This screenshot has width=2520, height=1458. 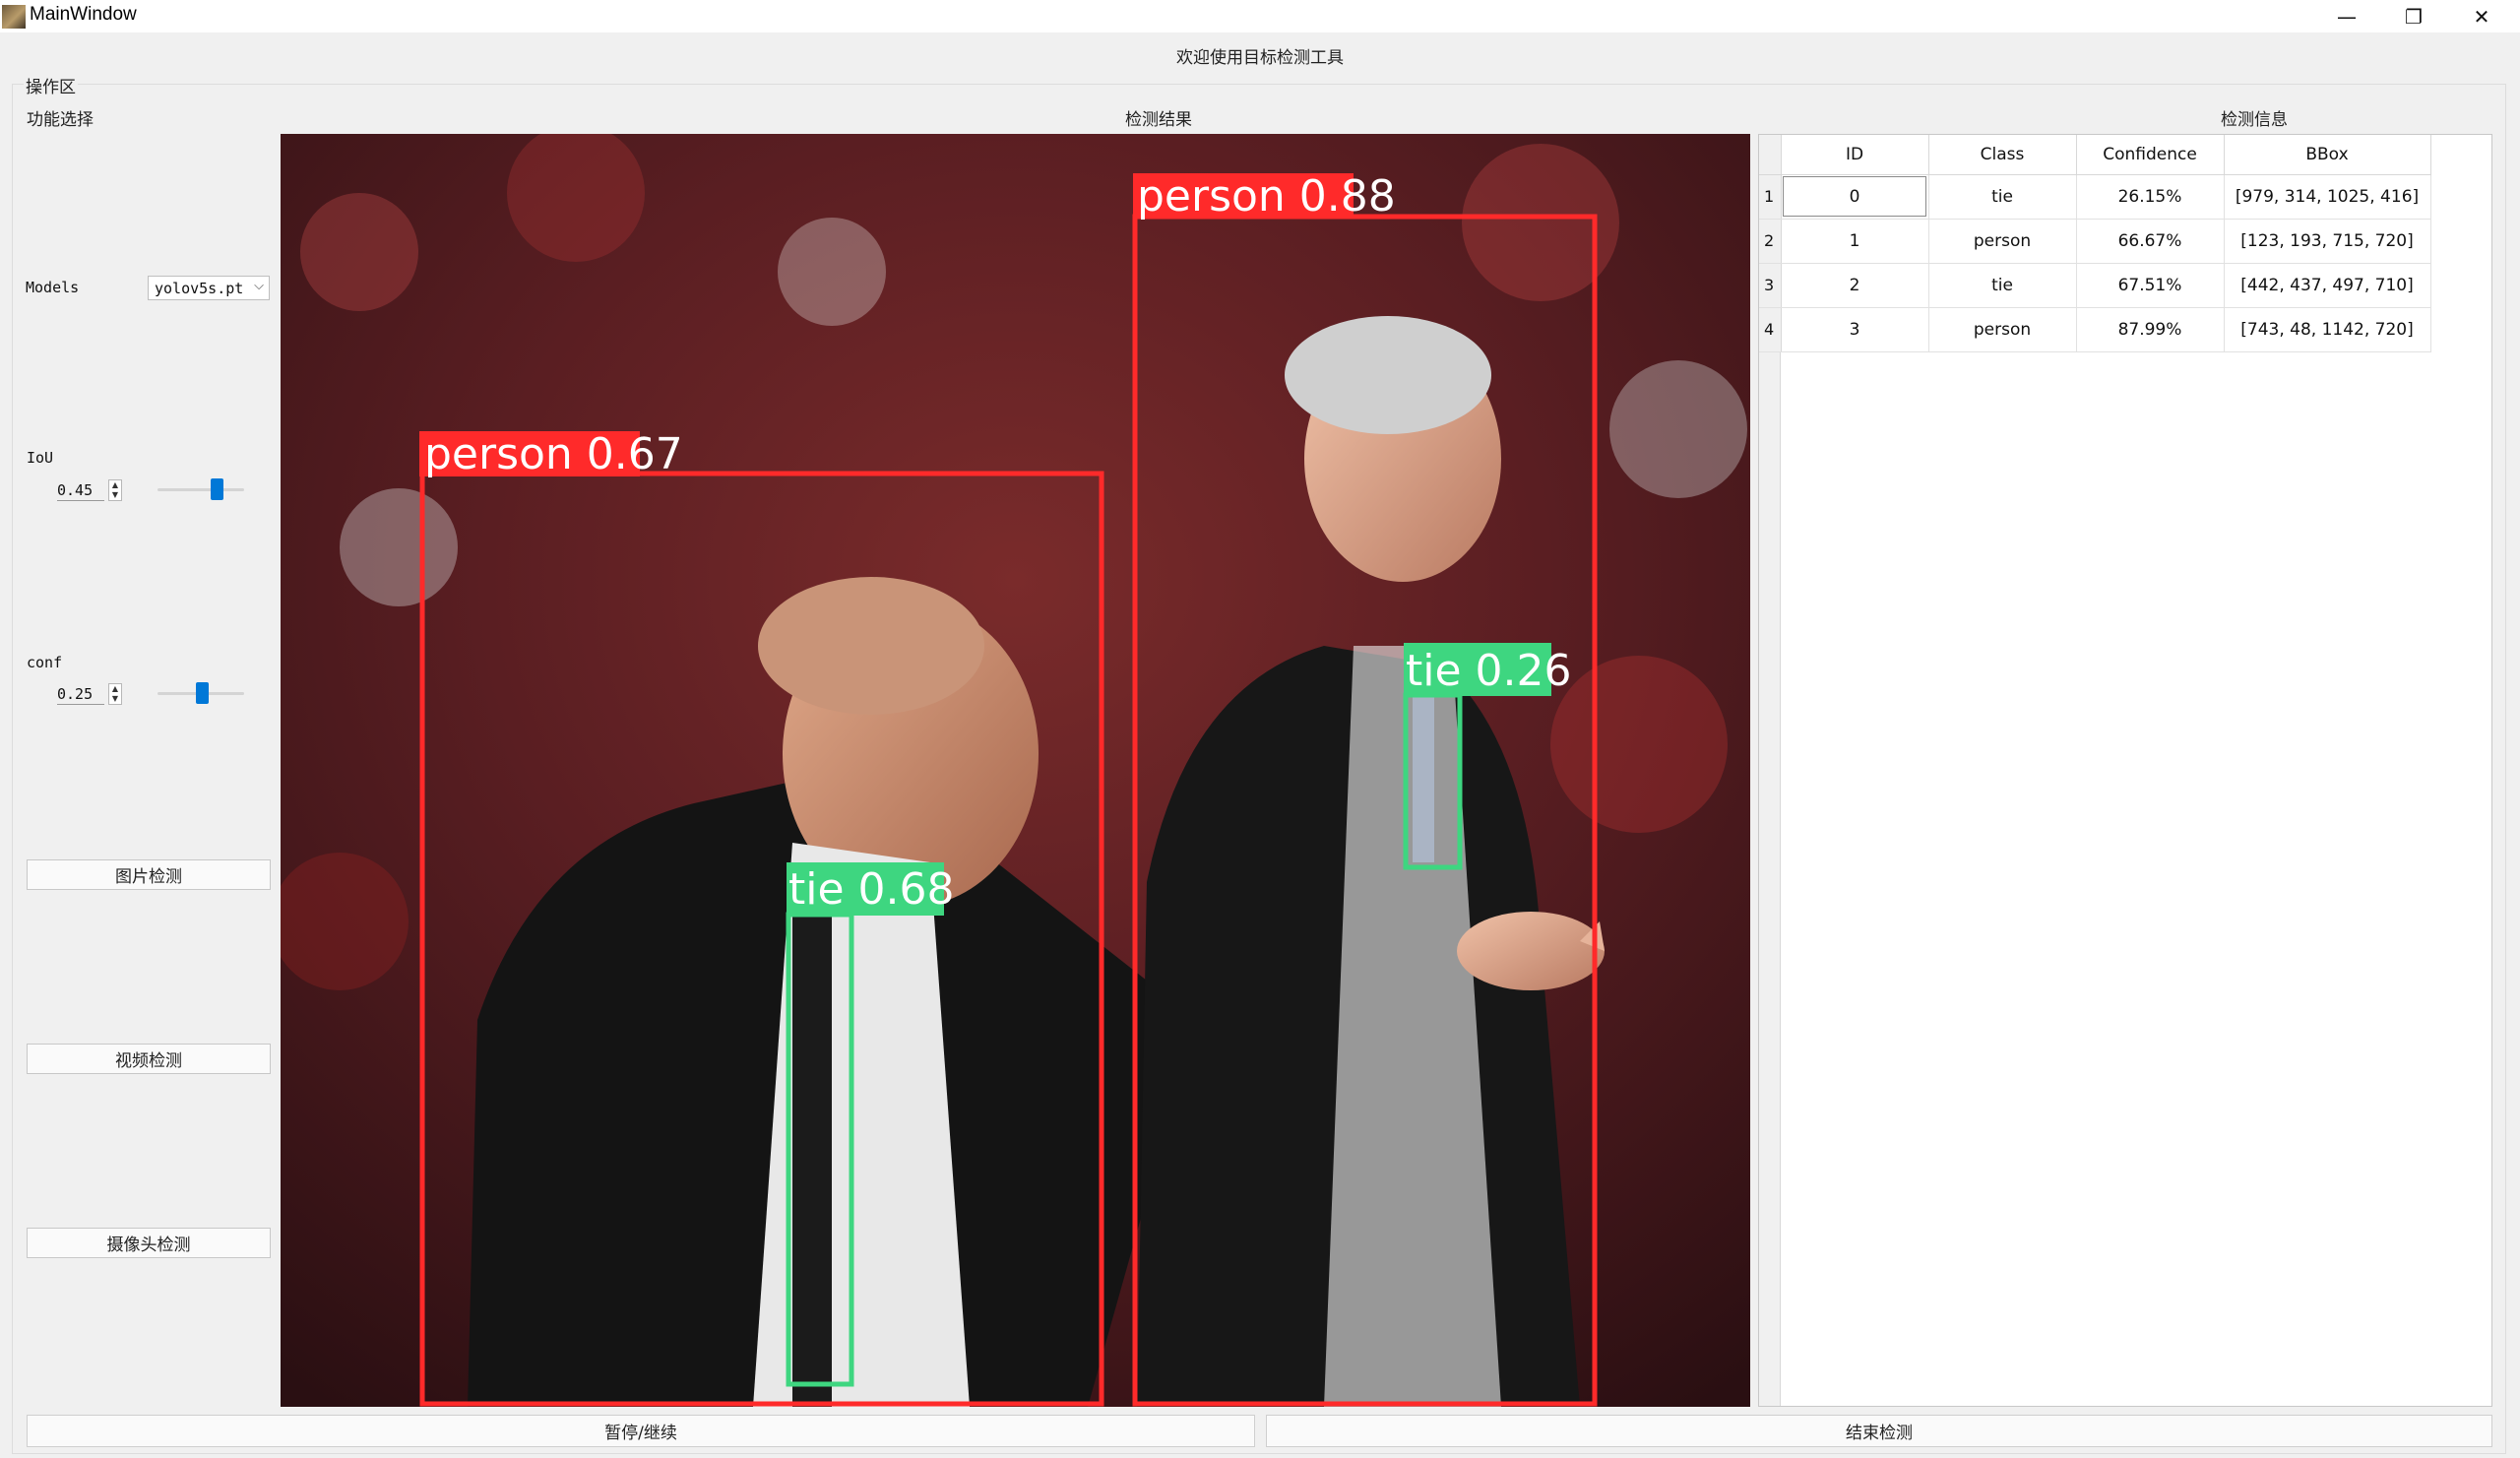 What do you see at coordinates (1260, 58) in the screenshot?
I see `welcome-title: 欢迎使用目标检测工具` at bounding box center [1260, 58].